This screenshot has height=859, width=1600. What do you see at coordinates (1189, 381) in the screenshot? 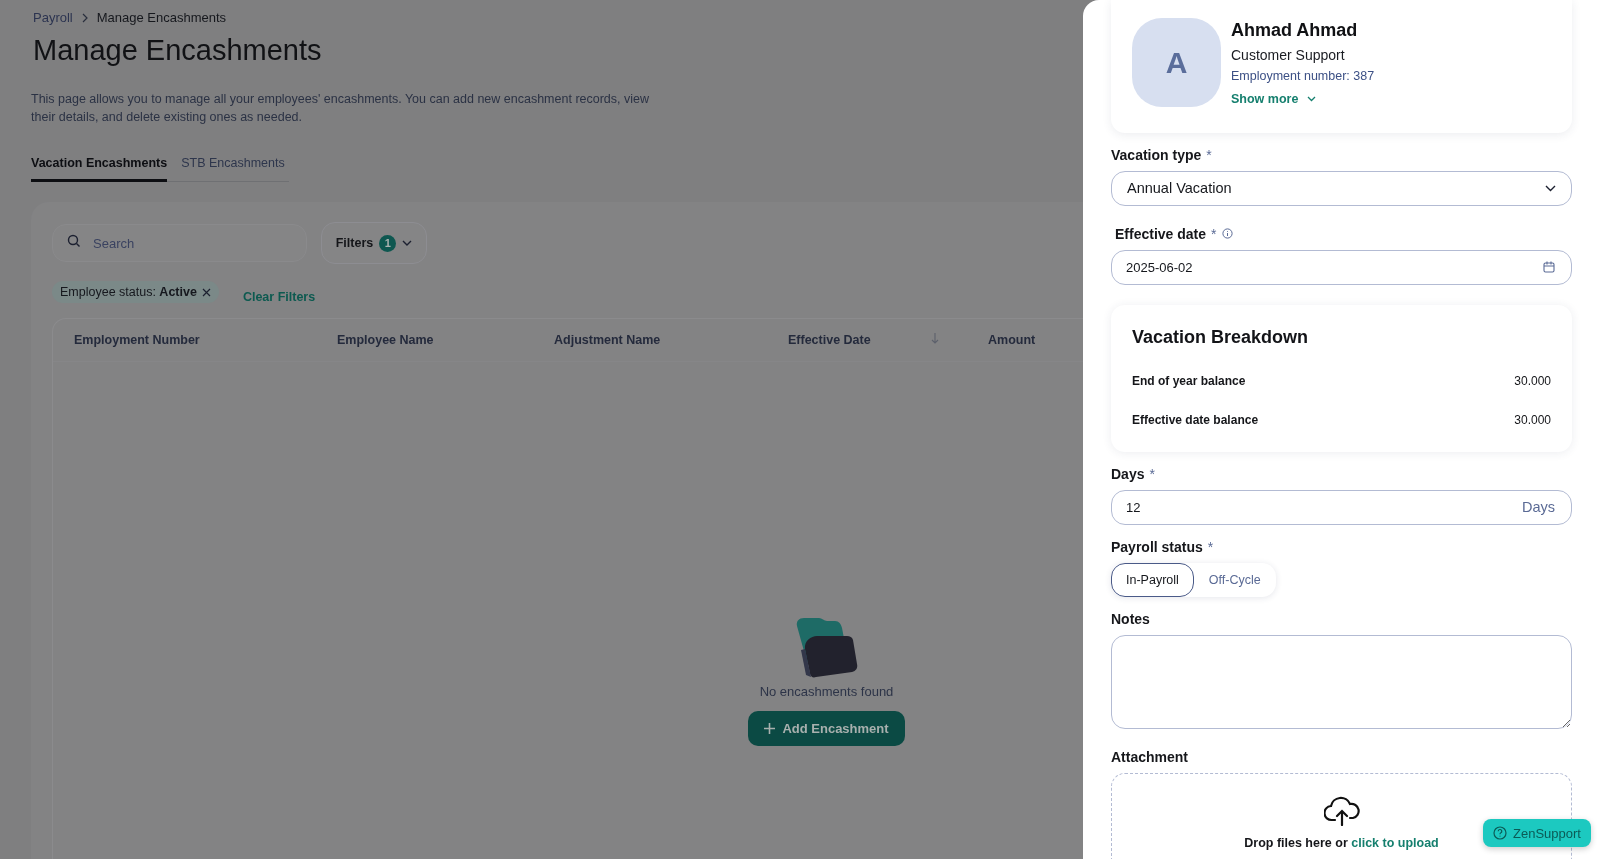
I see `balance-label: End of year balance` at bounding box center [1189, 381].